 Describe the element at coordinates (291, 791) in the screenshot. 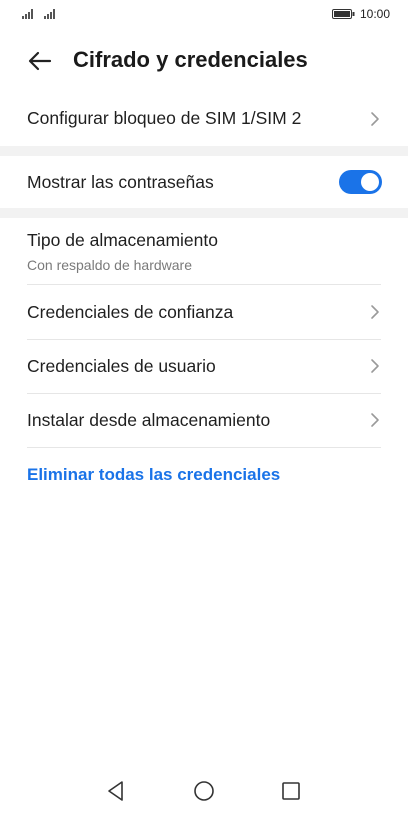

I see `nav-recents-icon` at that location.